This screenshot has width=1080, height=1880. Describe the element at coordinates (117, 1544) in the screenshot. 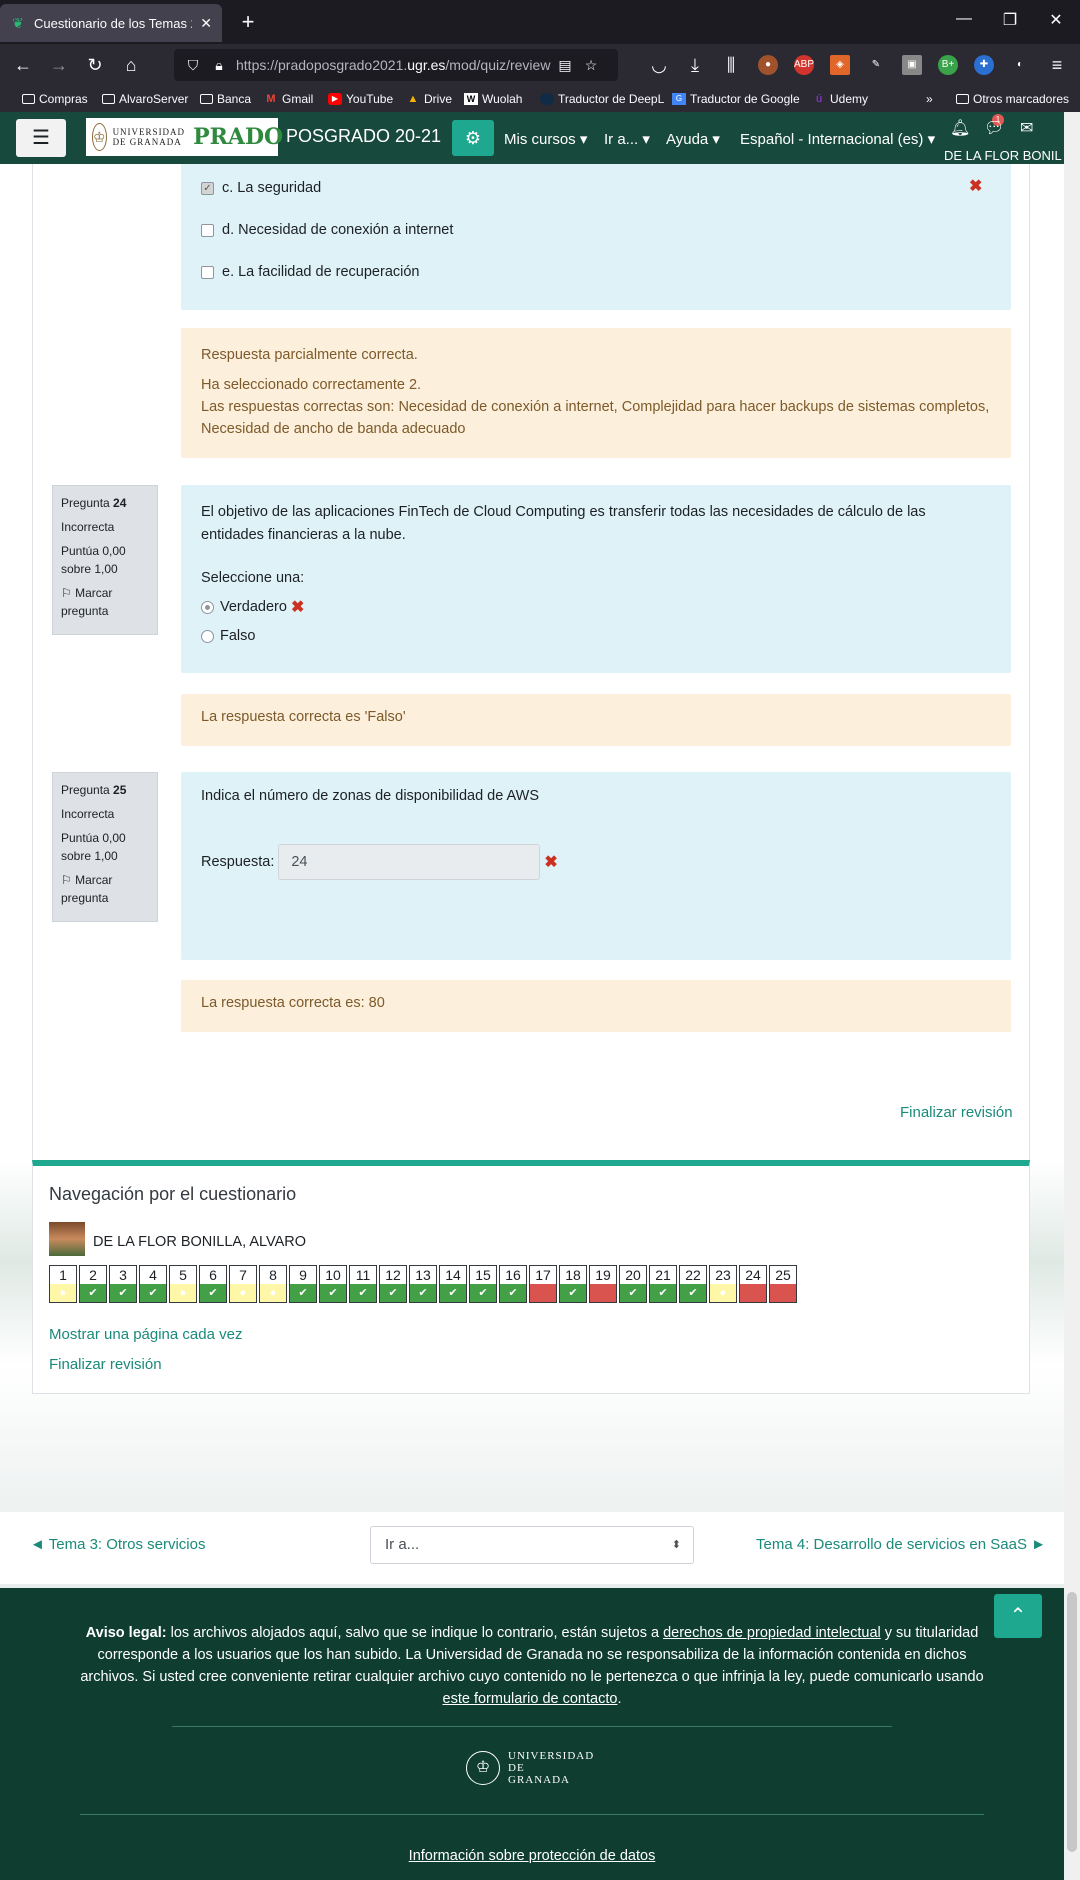

I see `previous-activity-link: ◄ Tema 3: Otros servicios` at that location.